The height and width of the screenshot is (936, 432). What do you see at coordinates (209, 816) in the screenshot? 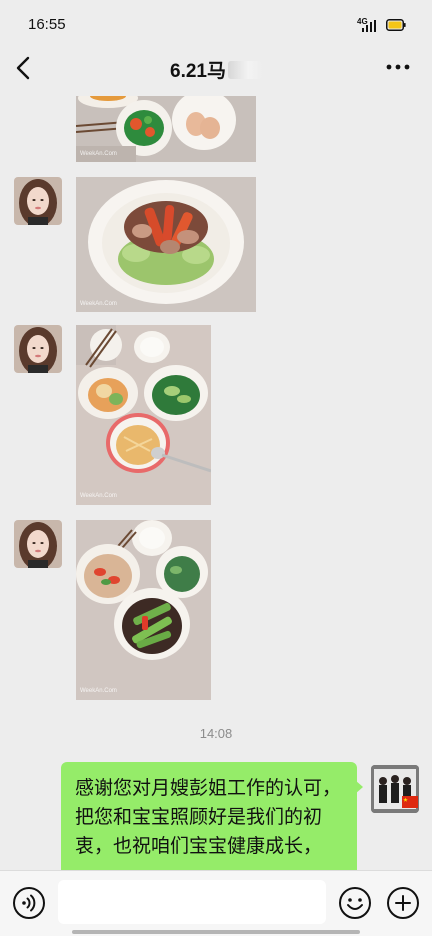
I see `text-message-bubble: 感谢您对月嫂彭姐工作的认可，把您和宝宝照顾好是我们的初衷，也祝咱们宝宝健康成长，` at bounding box center [209, 816].